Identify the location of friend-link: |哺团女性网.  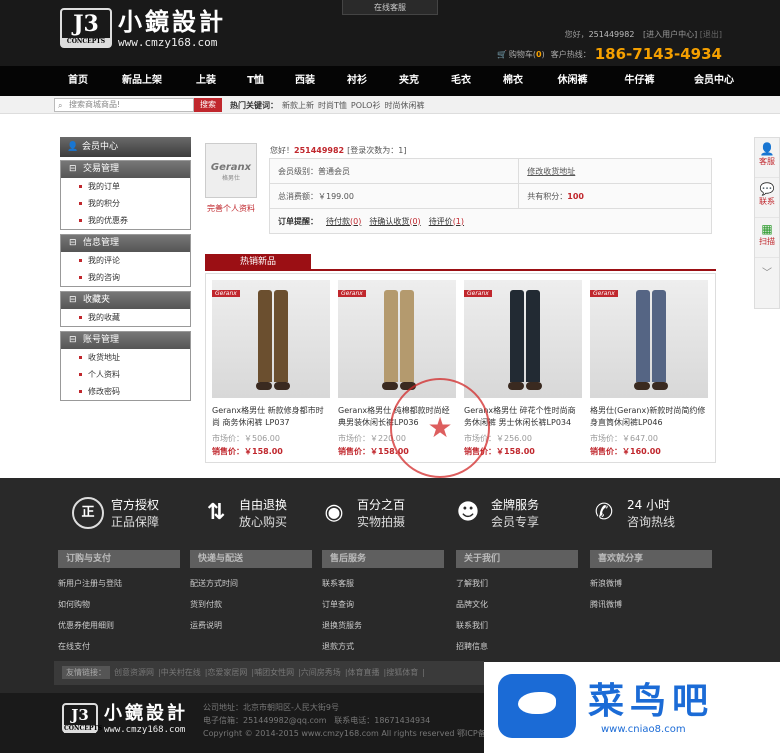
(272, 672).